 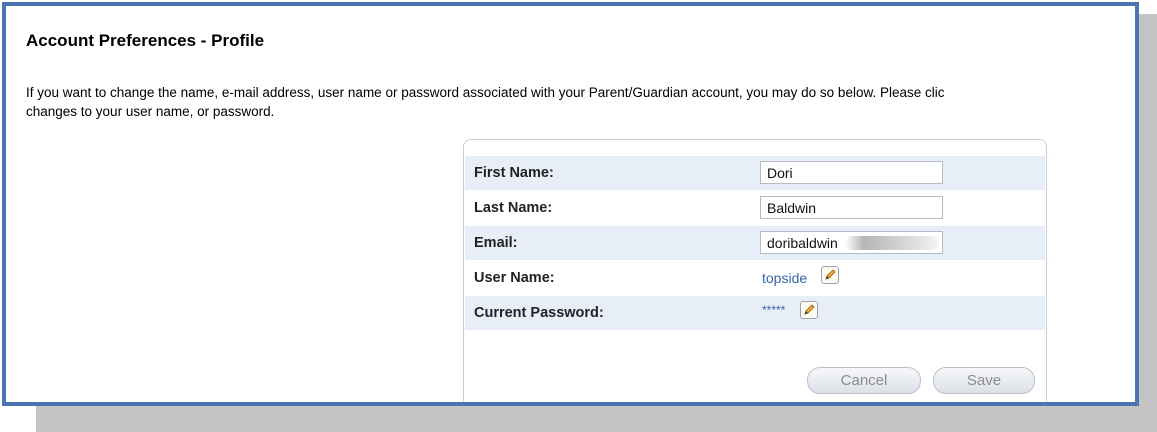 I want to click on redacted-email-blur, so click(x=892, y=243).